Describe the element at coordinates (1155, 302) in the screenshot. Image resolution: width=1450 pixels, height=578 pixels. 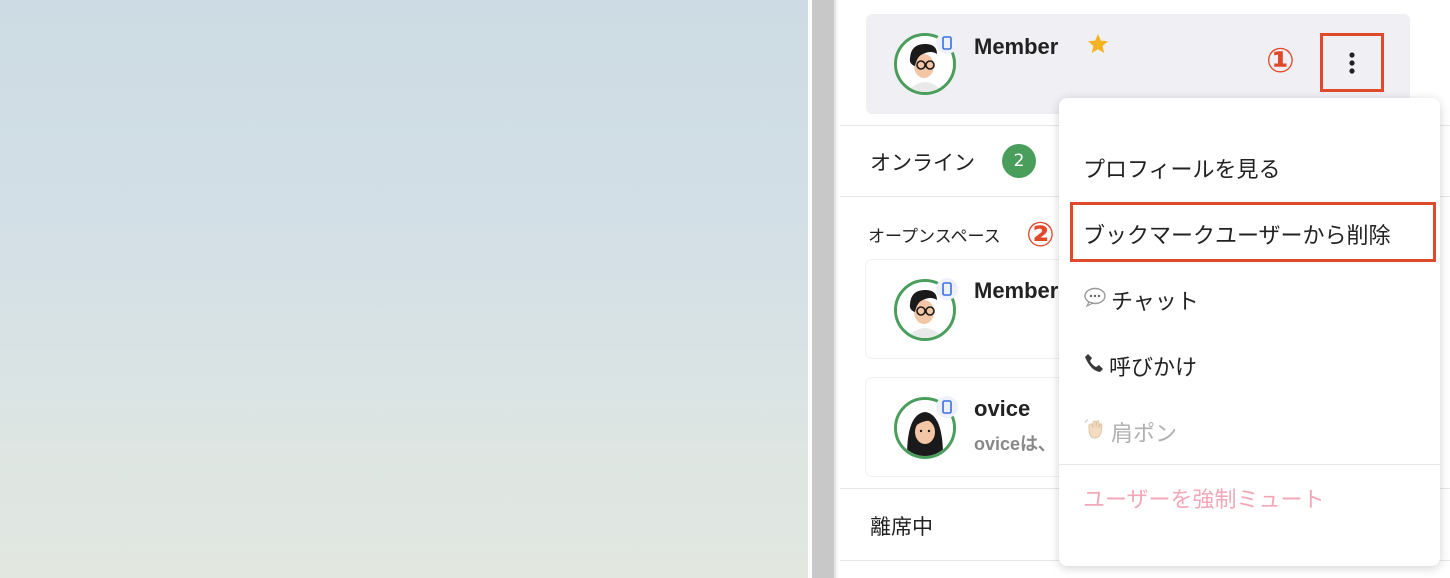
I see `menu-item-label: チャット` at that location.